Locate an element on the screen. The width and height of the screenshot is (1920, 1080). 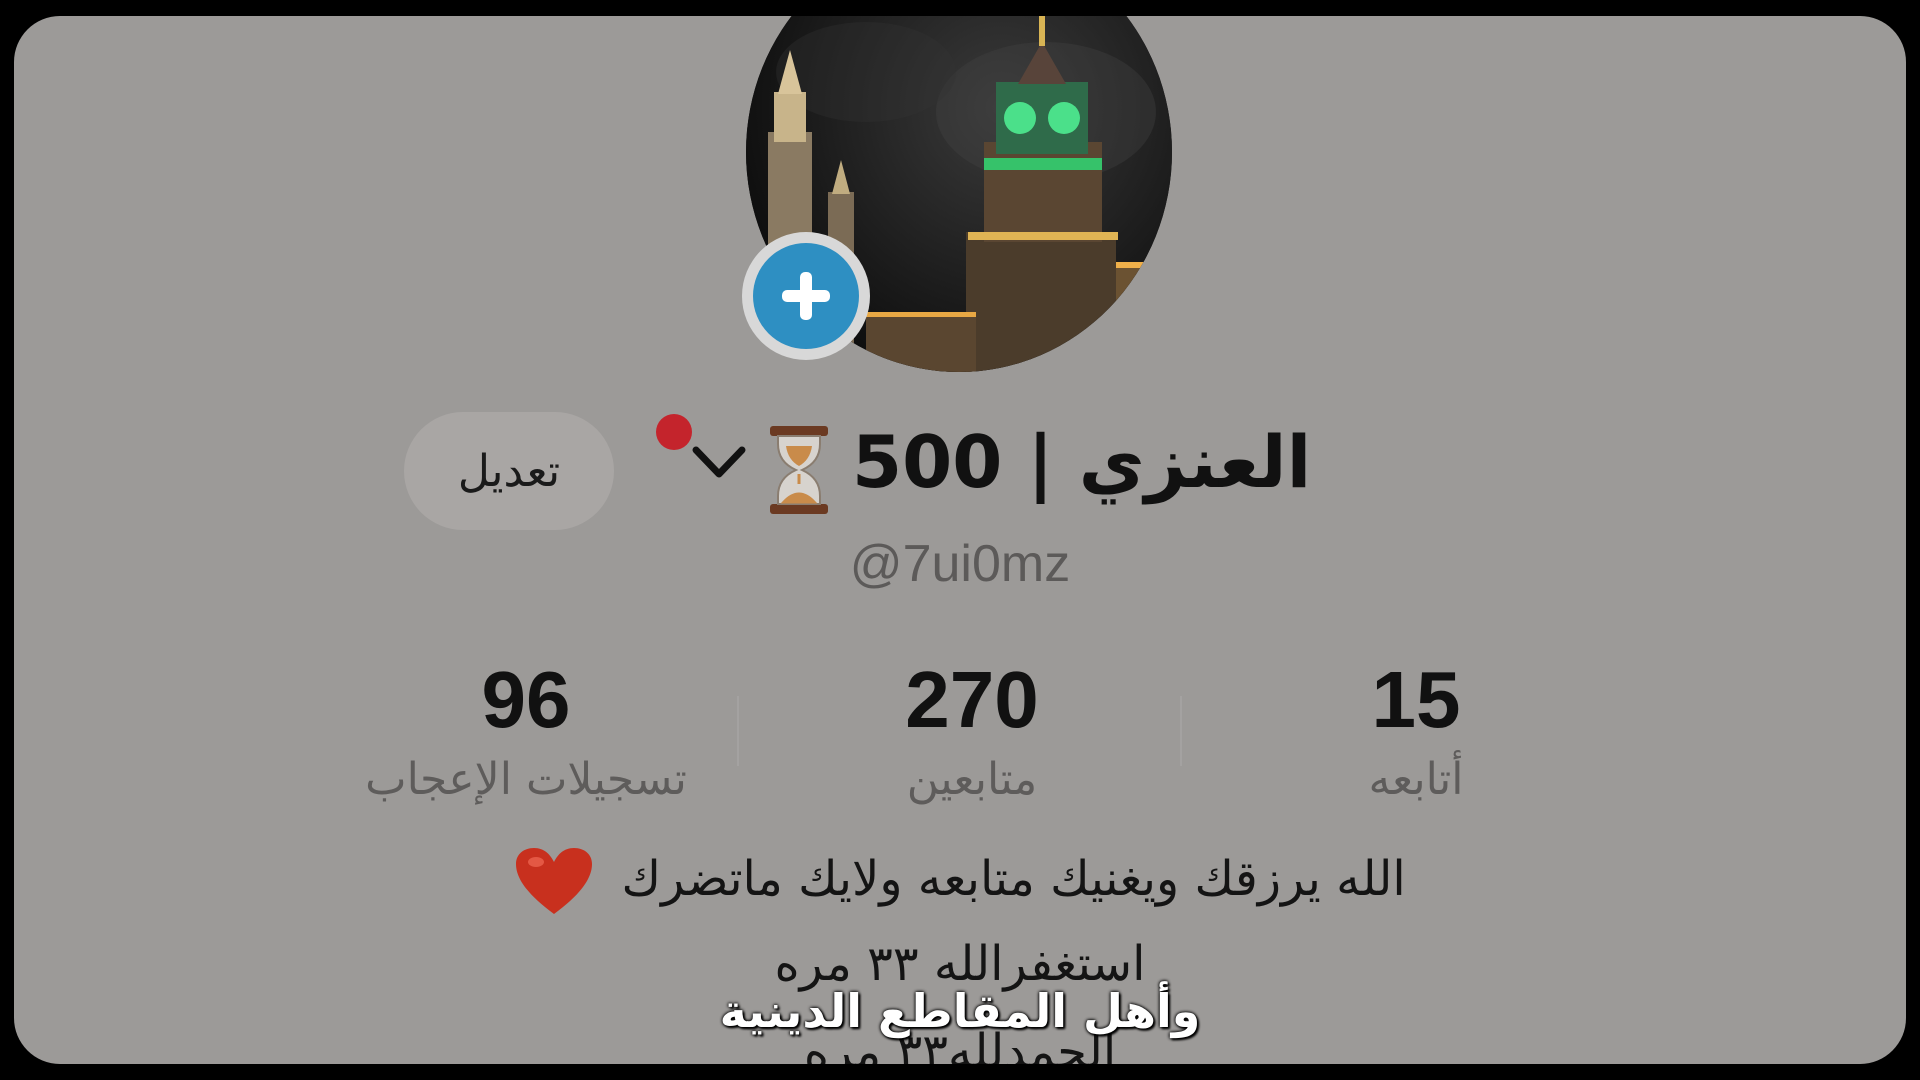
add-story-button is located at coordinates (806, 296).